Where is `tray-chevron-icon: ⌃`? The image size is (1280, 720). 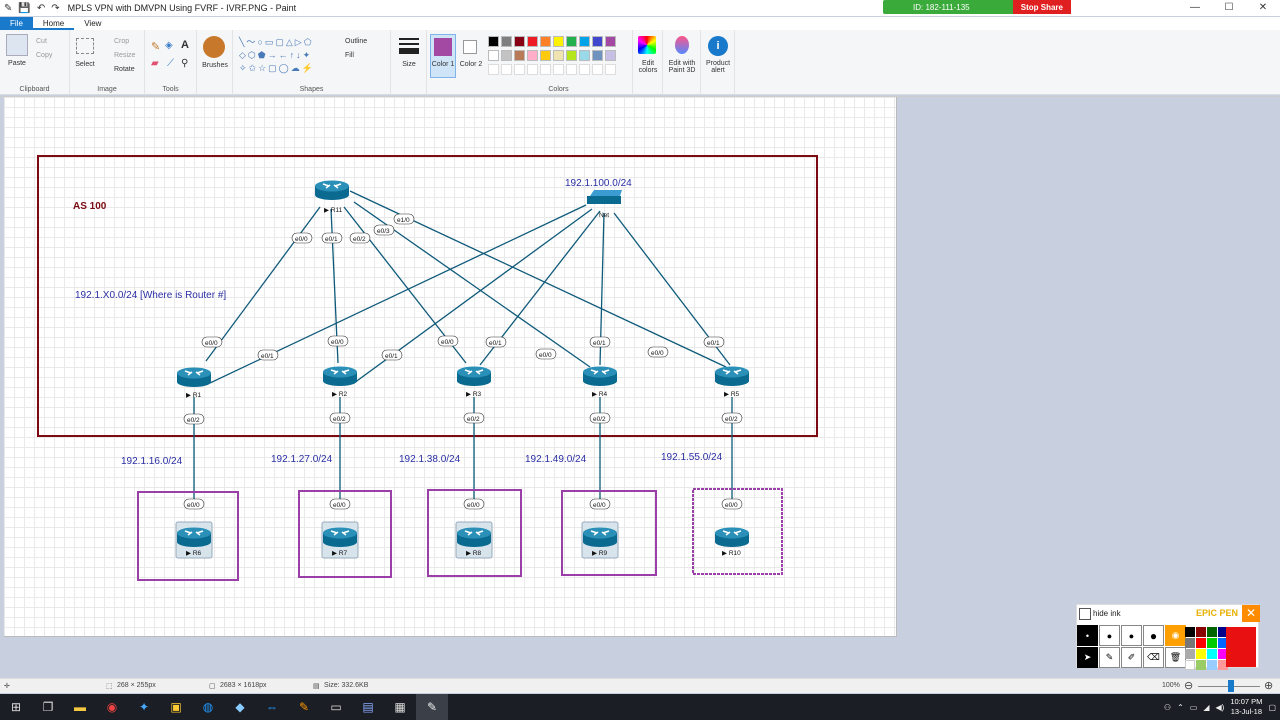
tray-chevron-icon: ⌃ is located at coordinates (1180, 707).